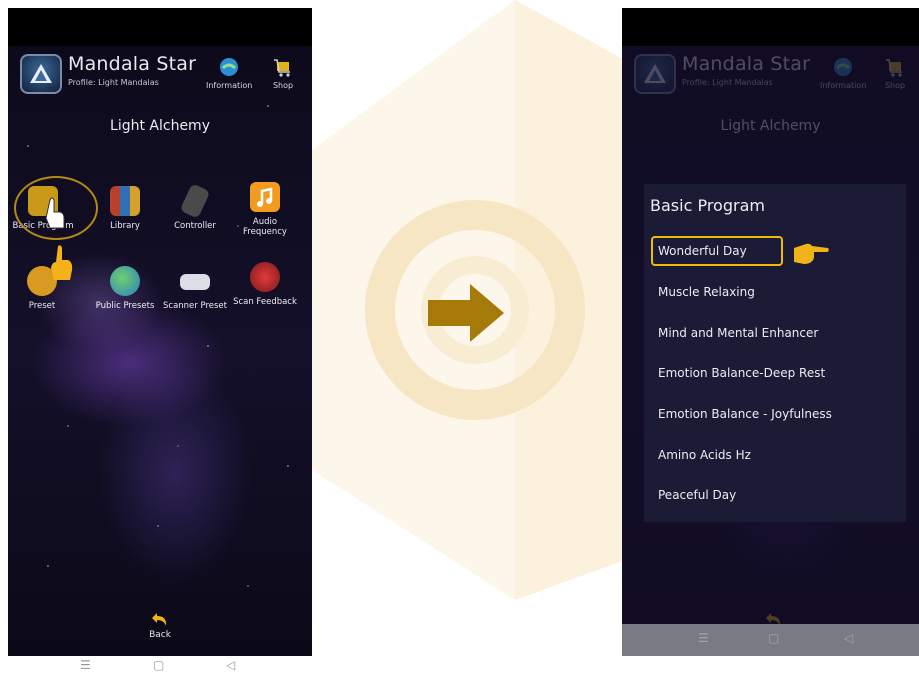  I want to click on program-item: Emotion Balance-Deep Rest, so click(741, 373).